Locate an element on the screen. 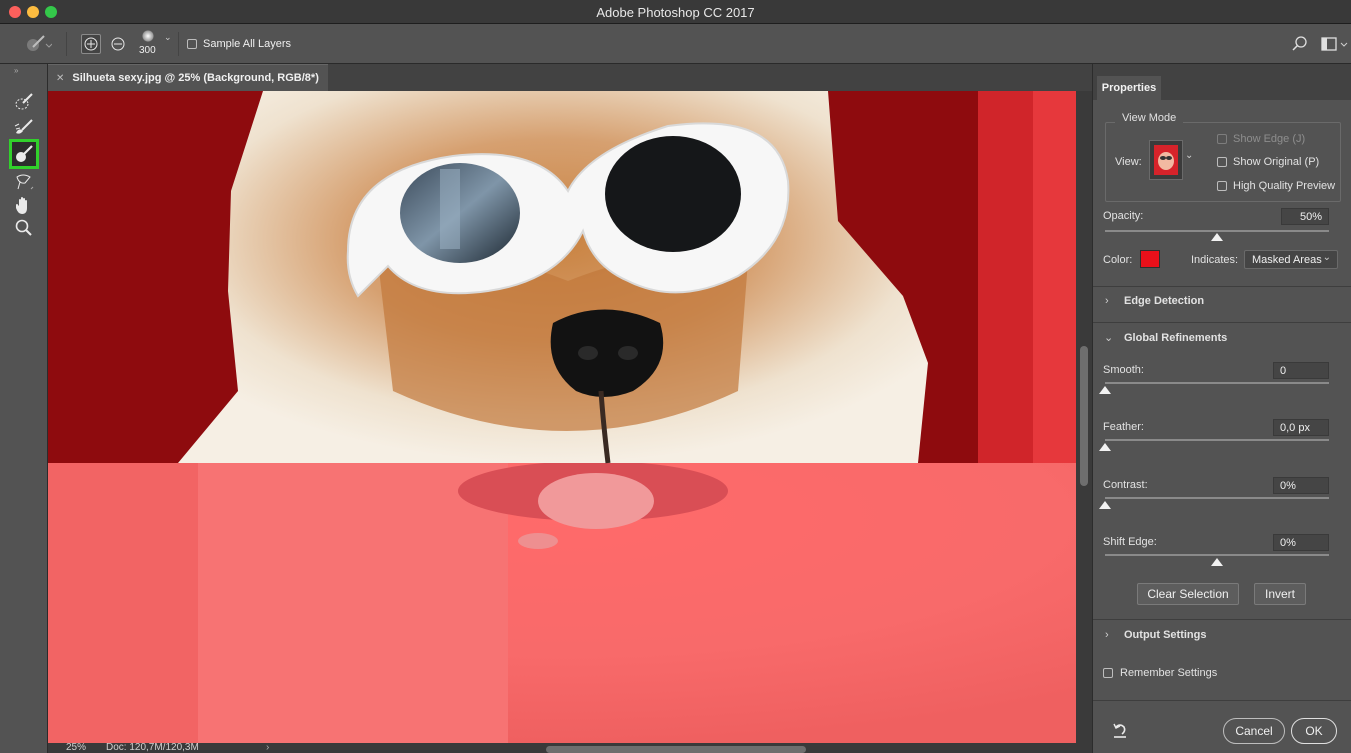 The image size is (1351, 753). clear-selection-button: Clear Selection is located at coordinates (1188, 594).